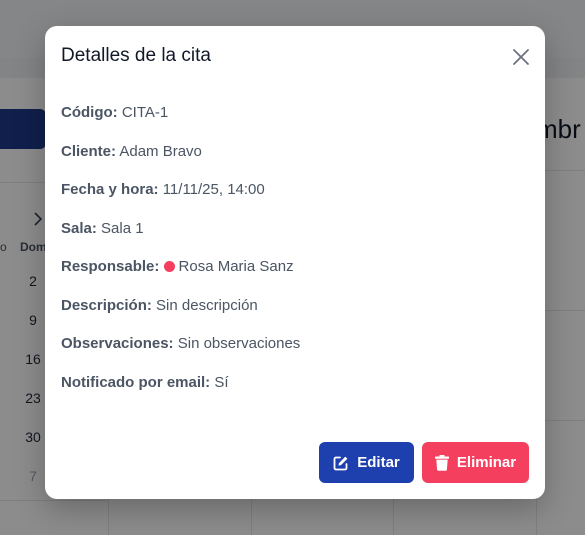 The image size is (585, 535). What do you see at coordinates (145, 112) in the screenshot?
I see `field-value: CITA-1` at bounding box center [145, 112].